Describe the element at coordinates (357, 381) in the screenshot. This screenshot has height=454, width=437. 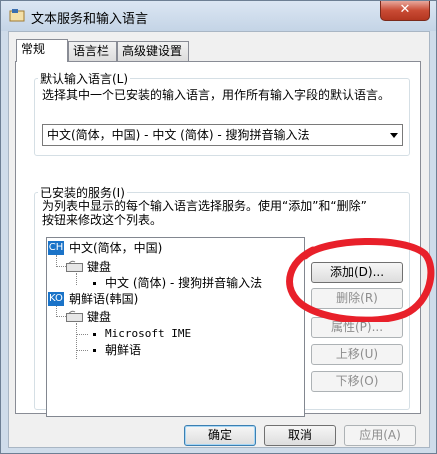
I see `move-down-button: 下移(O)` at that location.